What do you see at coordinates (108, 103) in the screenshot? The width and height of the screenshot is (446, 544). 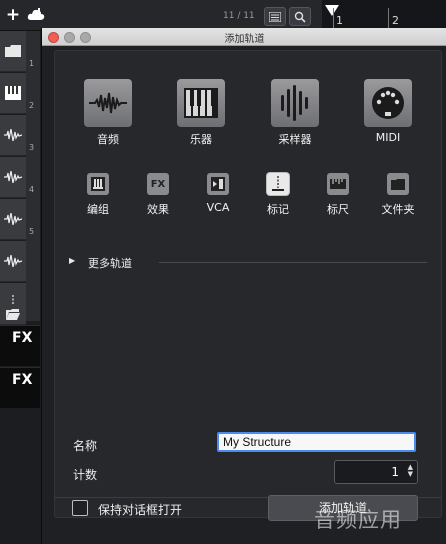 I see `audio-waveform-icon` at bounding box center [108, 103].